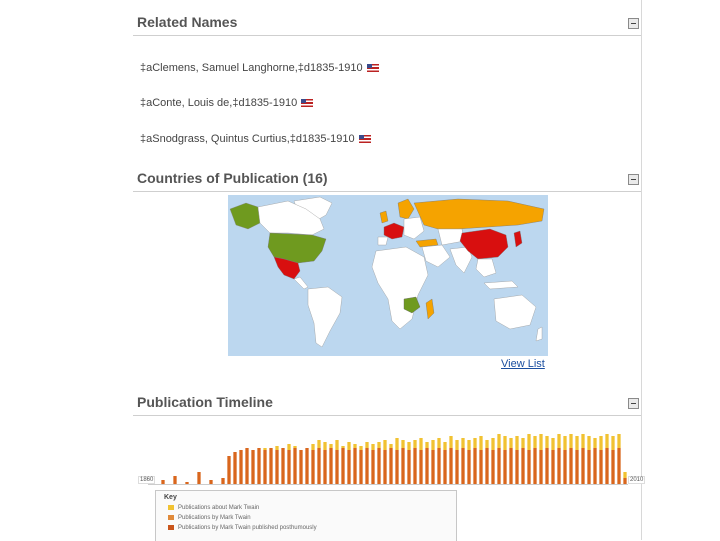 Image resolution: width=720 pixels, height=541 pixels. I want to click on related-name-item: ‡aSnodgrass, Quintus Curtius,‡d1835-1910, so click(255, 139).